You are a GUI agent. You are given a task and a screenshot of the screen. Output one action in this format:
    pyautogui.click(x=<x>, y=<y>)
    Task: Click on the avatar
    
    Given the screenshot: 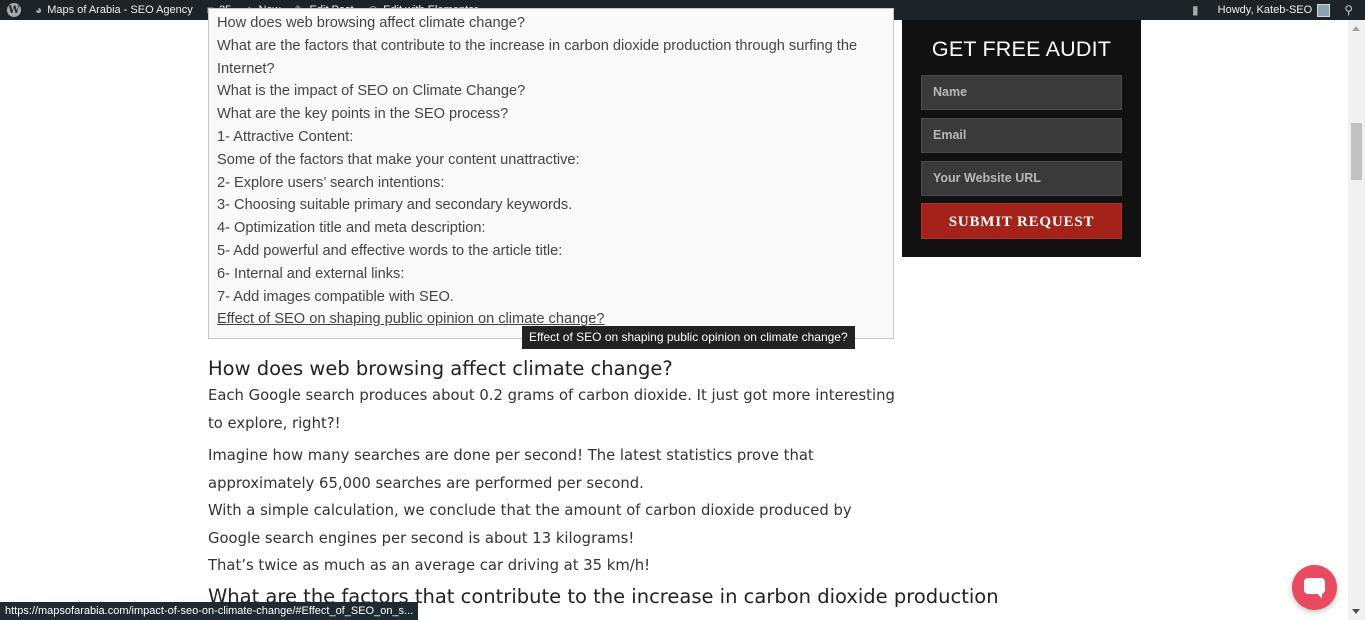 What is the action you would take?
    pyautogui.click(x=1324, y=10)
    